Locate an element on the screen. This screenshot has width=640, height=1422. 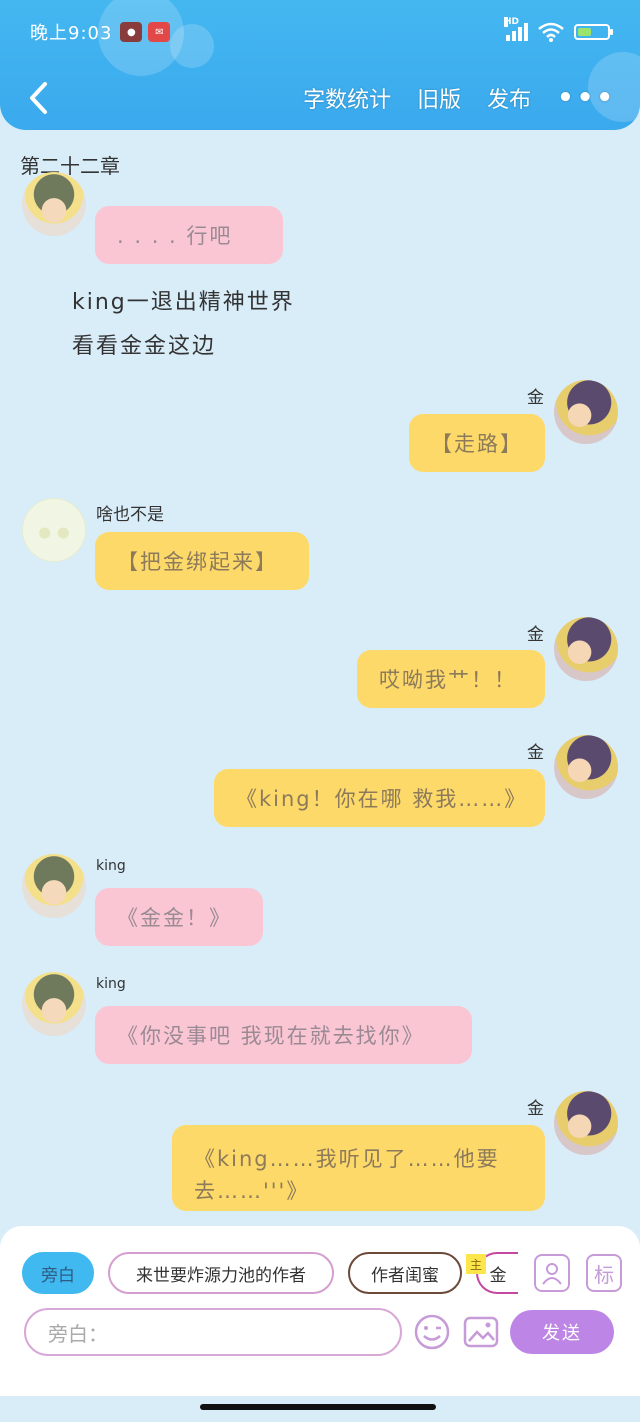
role-chip-author-friend: 作者闺蜜 is located at coordinates (405, 1273).